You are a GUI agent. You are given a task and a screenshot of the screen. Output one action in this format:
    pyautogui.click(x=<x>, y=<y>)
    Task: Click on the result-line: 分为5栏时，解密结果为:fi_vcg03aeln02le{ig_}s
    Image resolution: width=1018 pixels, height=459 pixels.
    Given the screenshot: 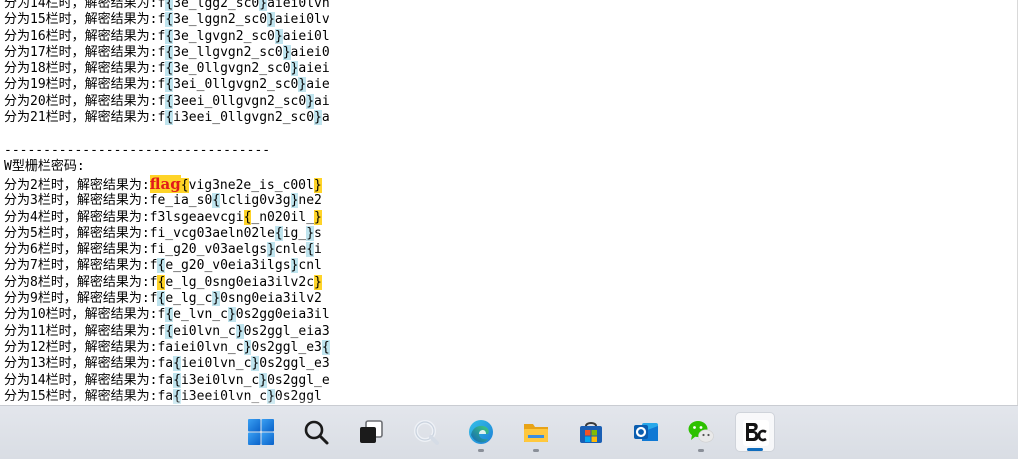 What is the action you would take?
    pyautogui.click(x=163, y=233)
    